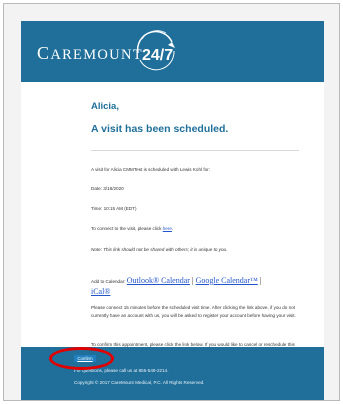 Image resolution: width=343 pixels, height=404 pixels. Describe the element at coordinates (160, 129) in the screenshot. I see `headline: A visit has been scheduled.` at that location.